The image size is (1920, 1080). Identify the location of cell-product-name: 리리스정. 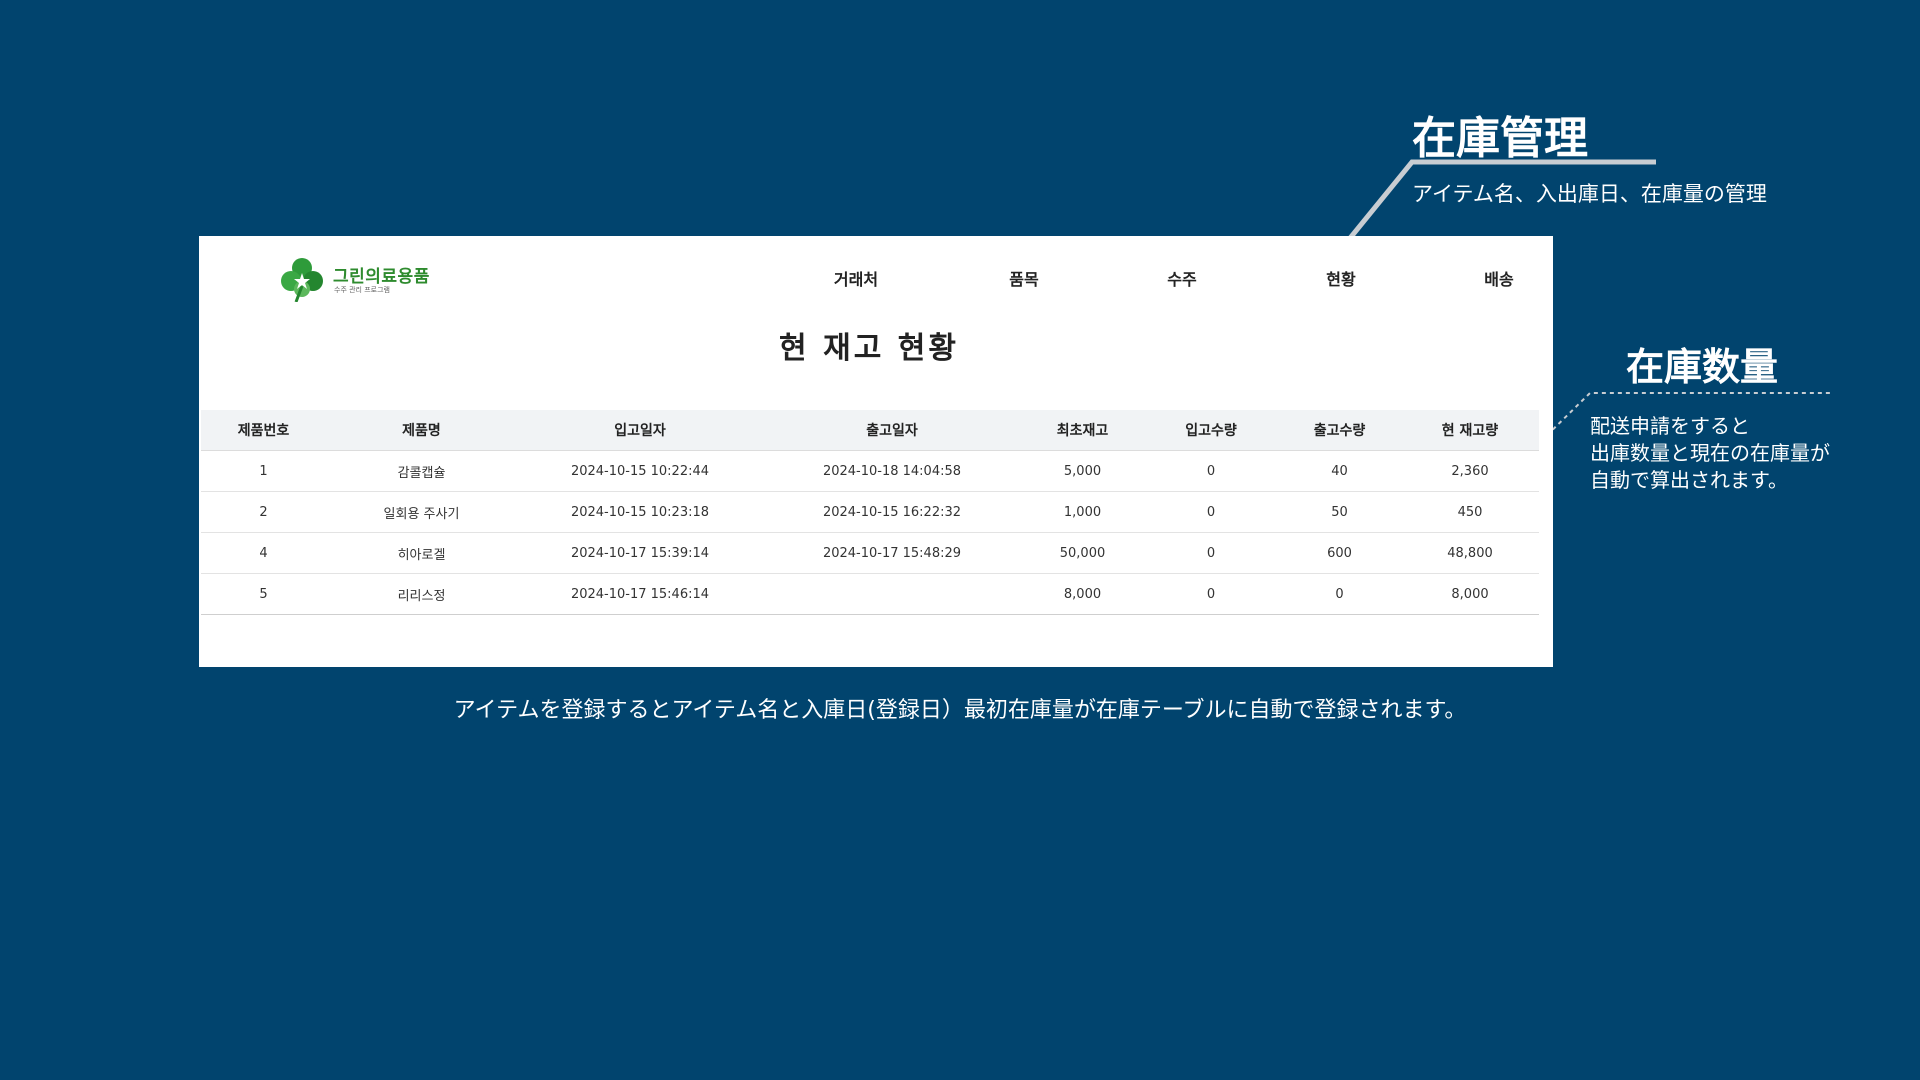
(421, 594).